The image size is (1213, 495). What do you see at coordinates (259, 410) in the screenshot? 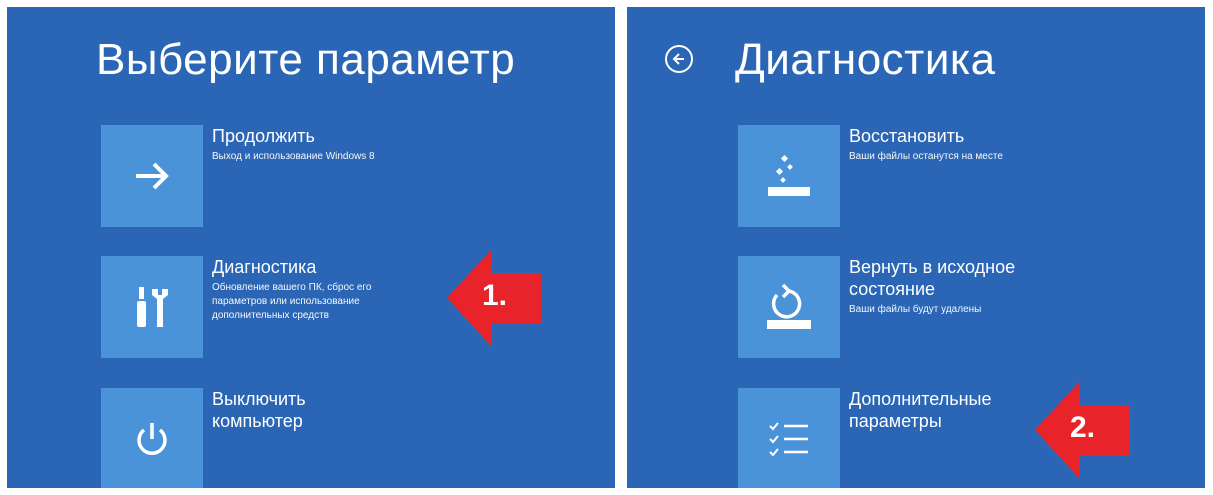
I see `option-title: Выключить компьютер` at bounding box center [259, 410].